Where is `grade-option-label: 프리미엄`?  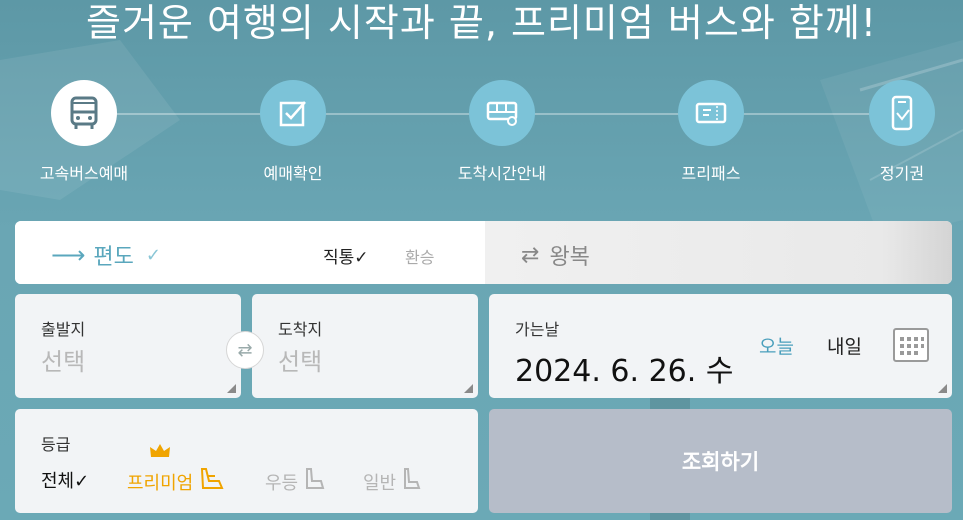
grade-option-label: 프리미엄 is located at coordinates (160, 483).